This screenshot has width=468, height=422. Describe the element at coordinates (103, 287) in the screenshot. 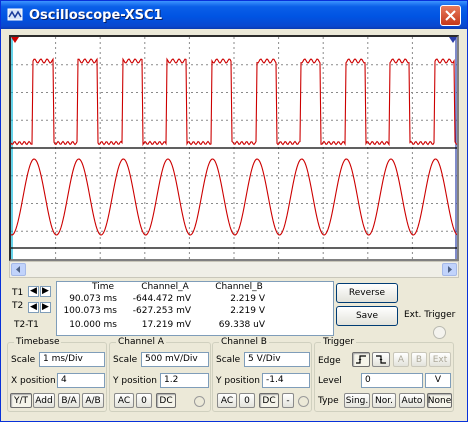

I see `header-time: Time` at that location.